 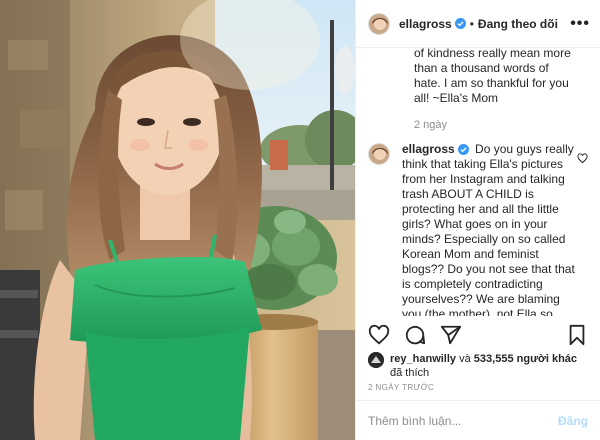 What do you see at coordinates (463, 420) in the screenshot?
I see `comment-input` at bounding box center [463, 420].